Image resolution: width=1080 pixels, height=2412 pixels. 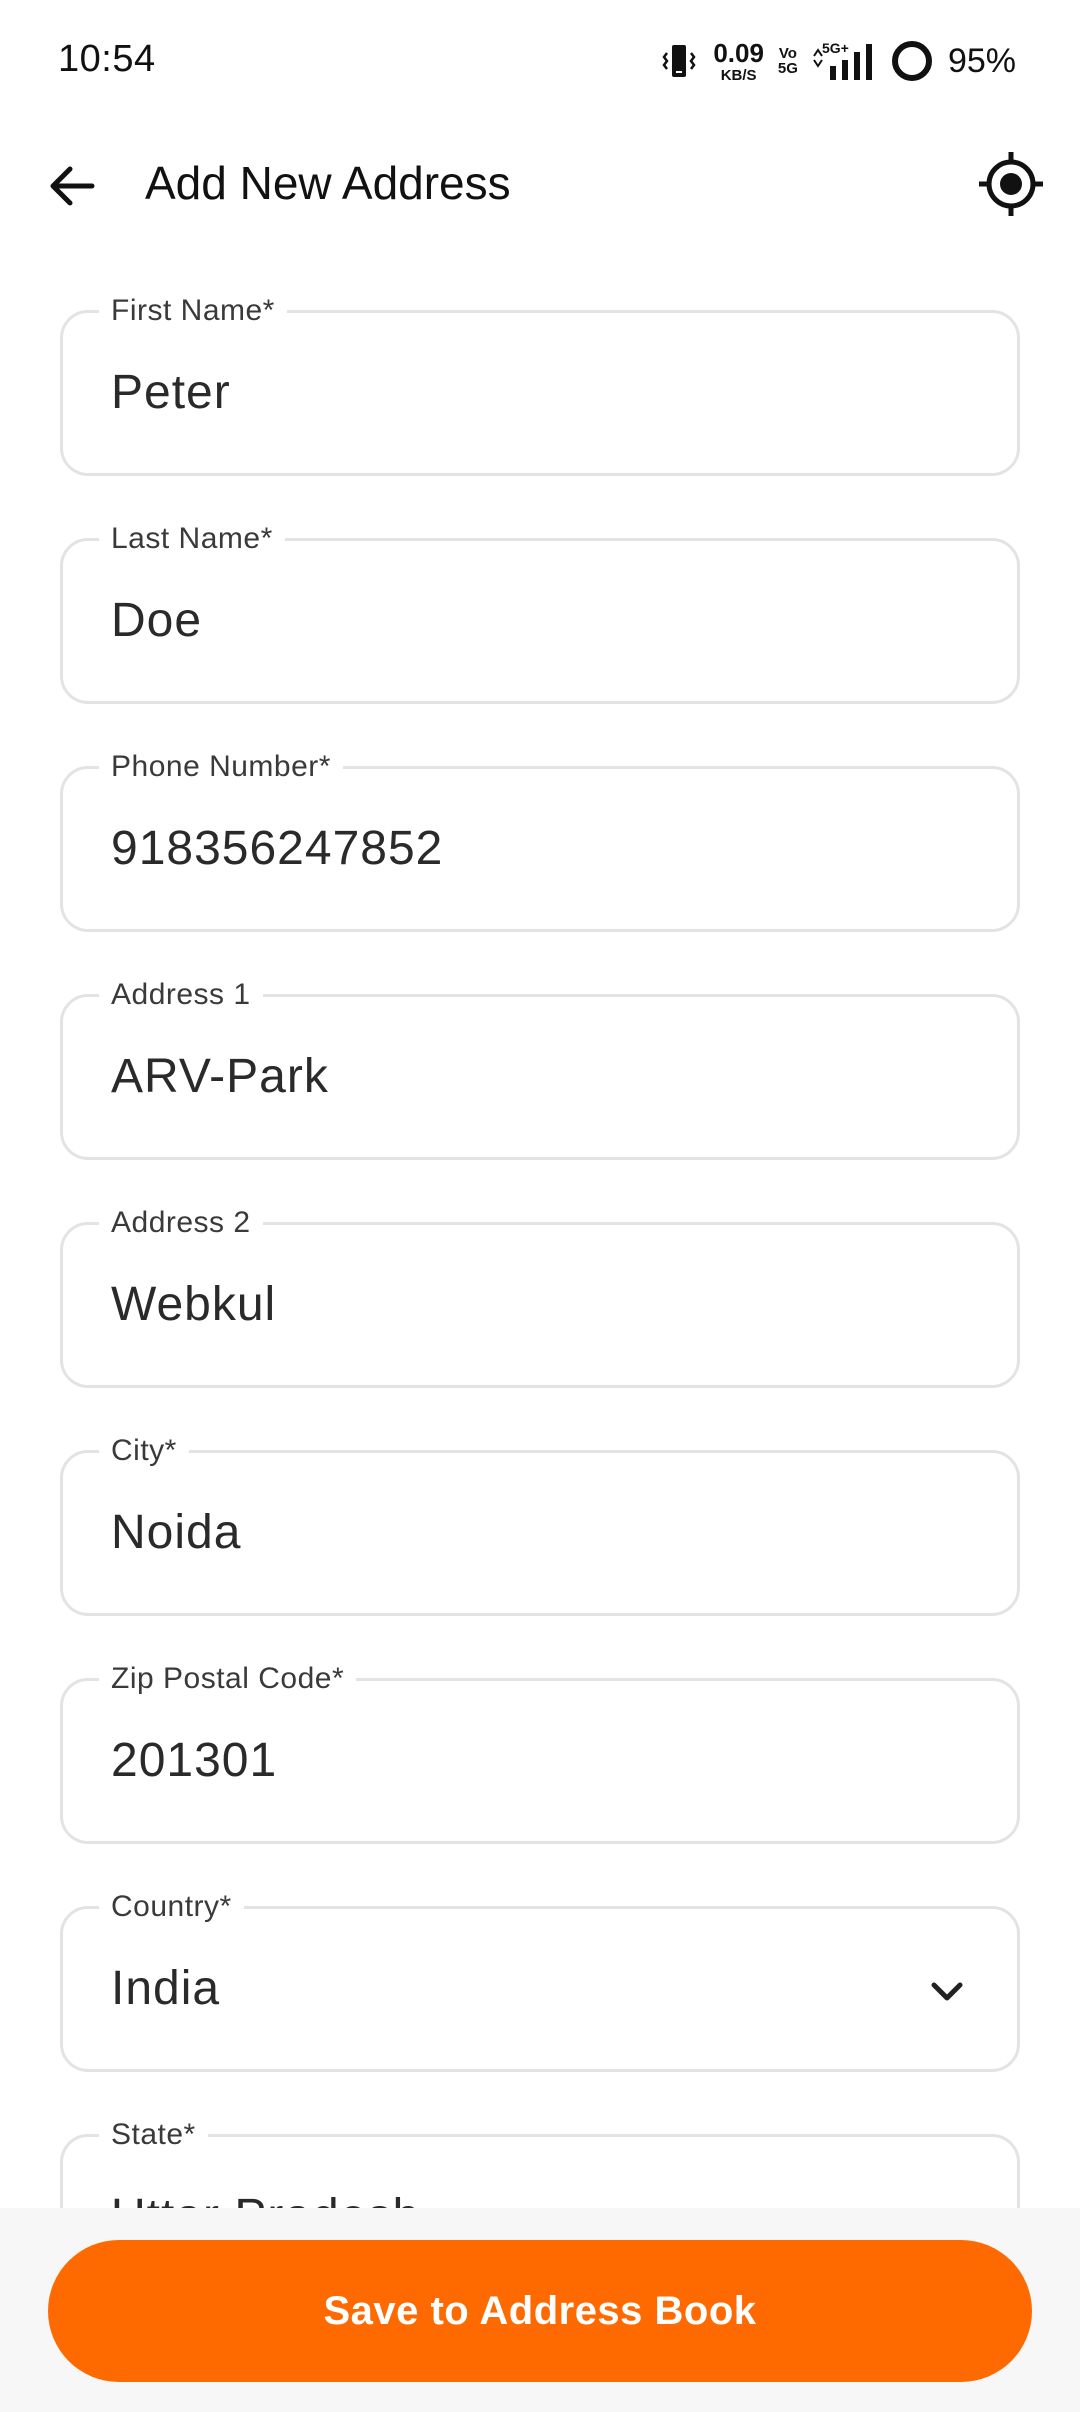 I want to click on volte-indicator: Vo 5G, so click(x=788, y=61).